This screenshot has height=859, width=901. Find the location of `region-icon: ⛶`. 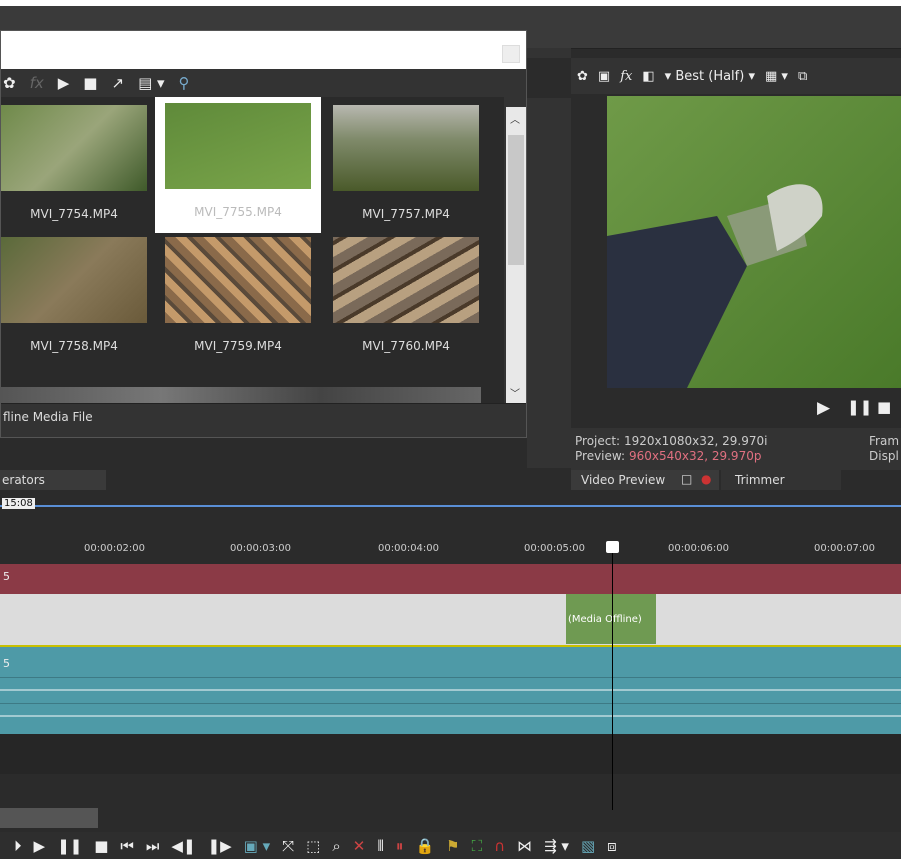

region-icon: ⛶ is located at coordinates (477, 846).